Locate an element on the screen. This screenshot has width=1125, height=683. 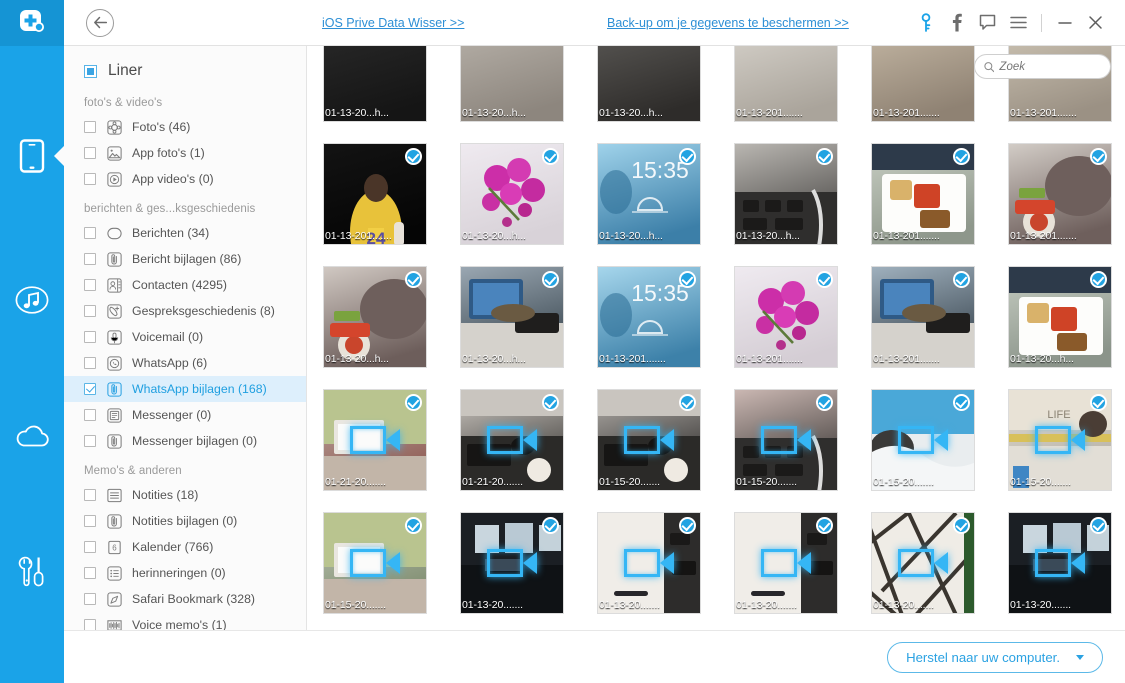
back-button is located at coordinates (100, 22).